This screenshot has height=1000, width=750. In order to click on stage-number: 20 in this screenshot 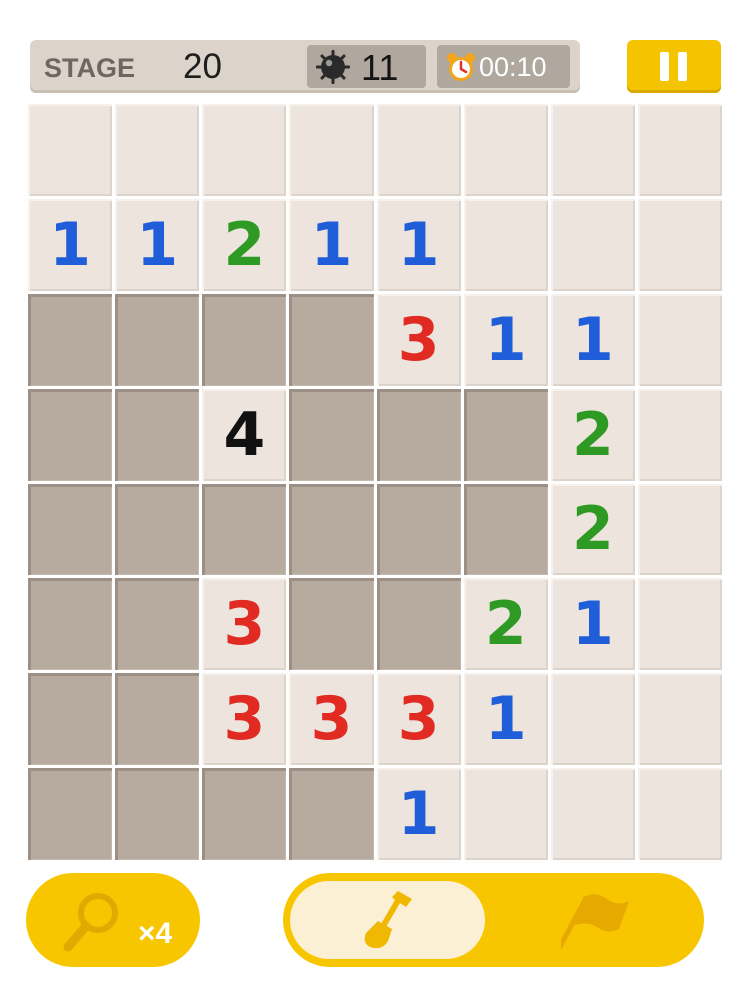, I will do `click(202, 66)`.